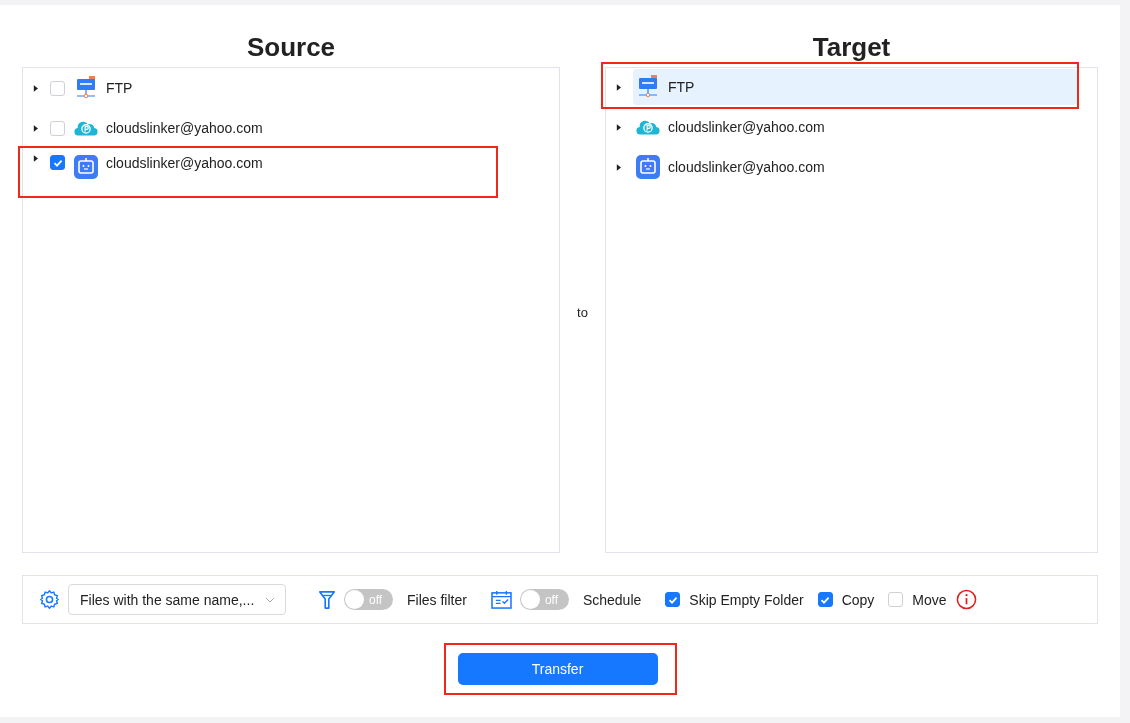 The image size is (1130, 723). Describe the element at coordinates (929, 599) in the screenshot. I see `option-label: Move` at that location.